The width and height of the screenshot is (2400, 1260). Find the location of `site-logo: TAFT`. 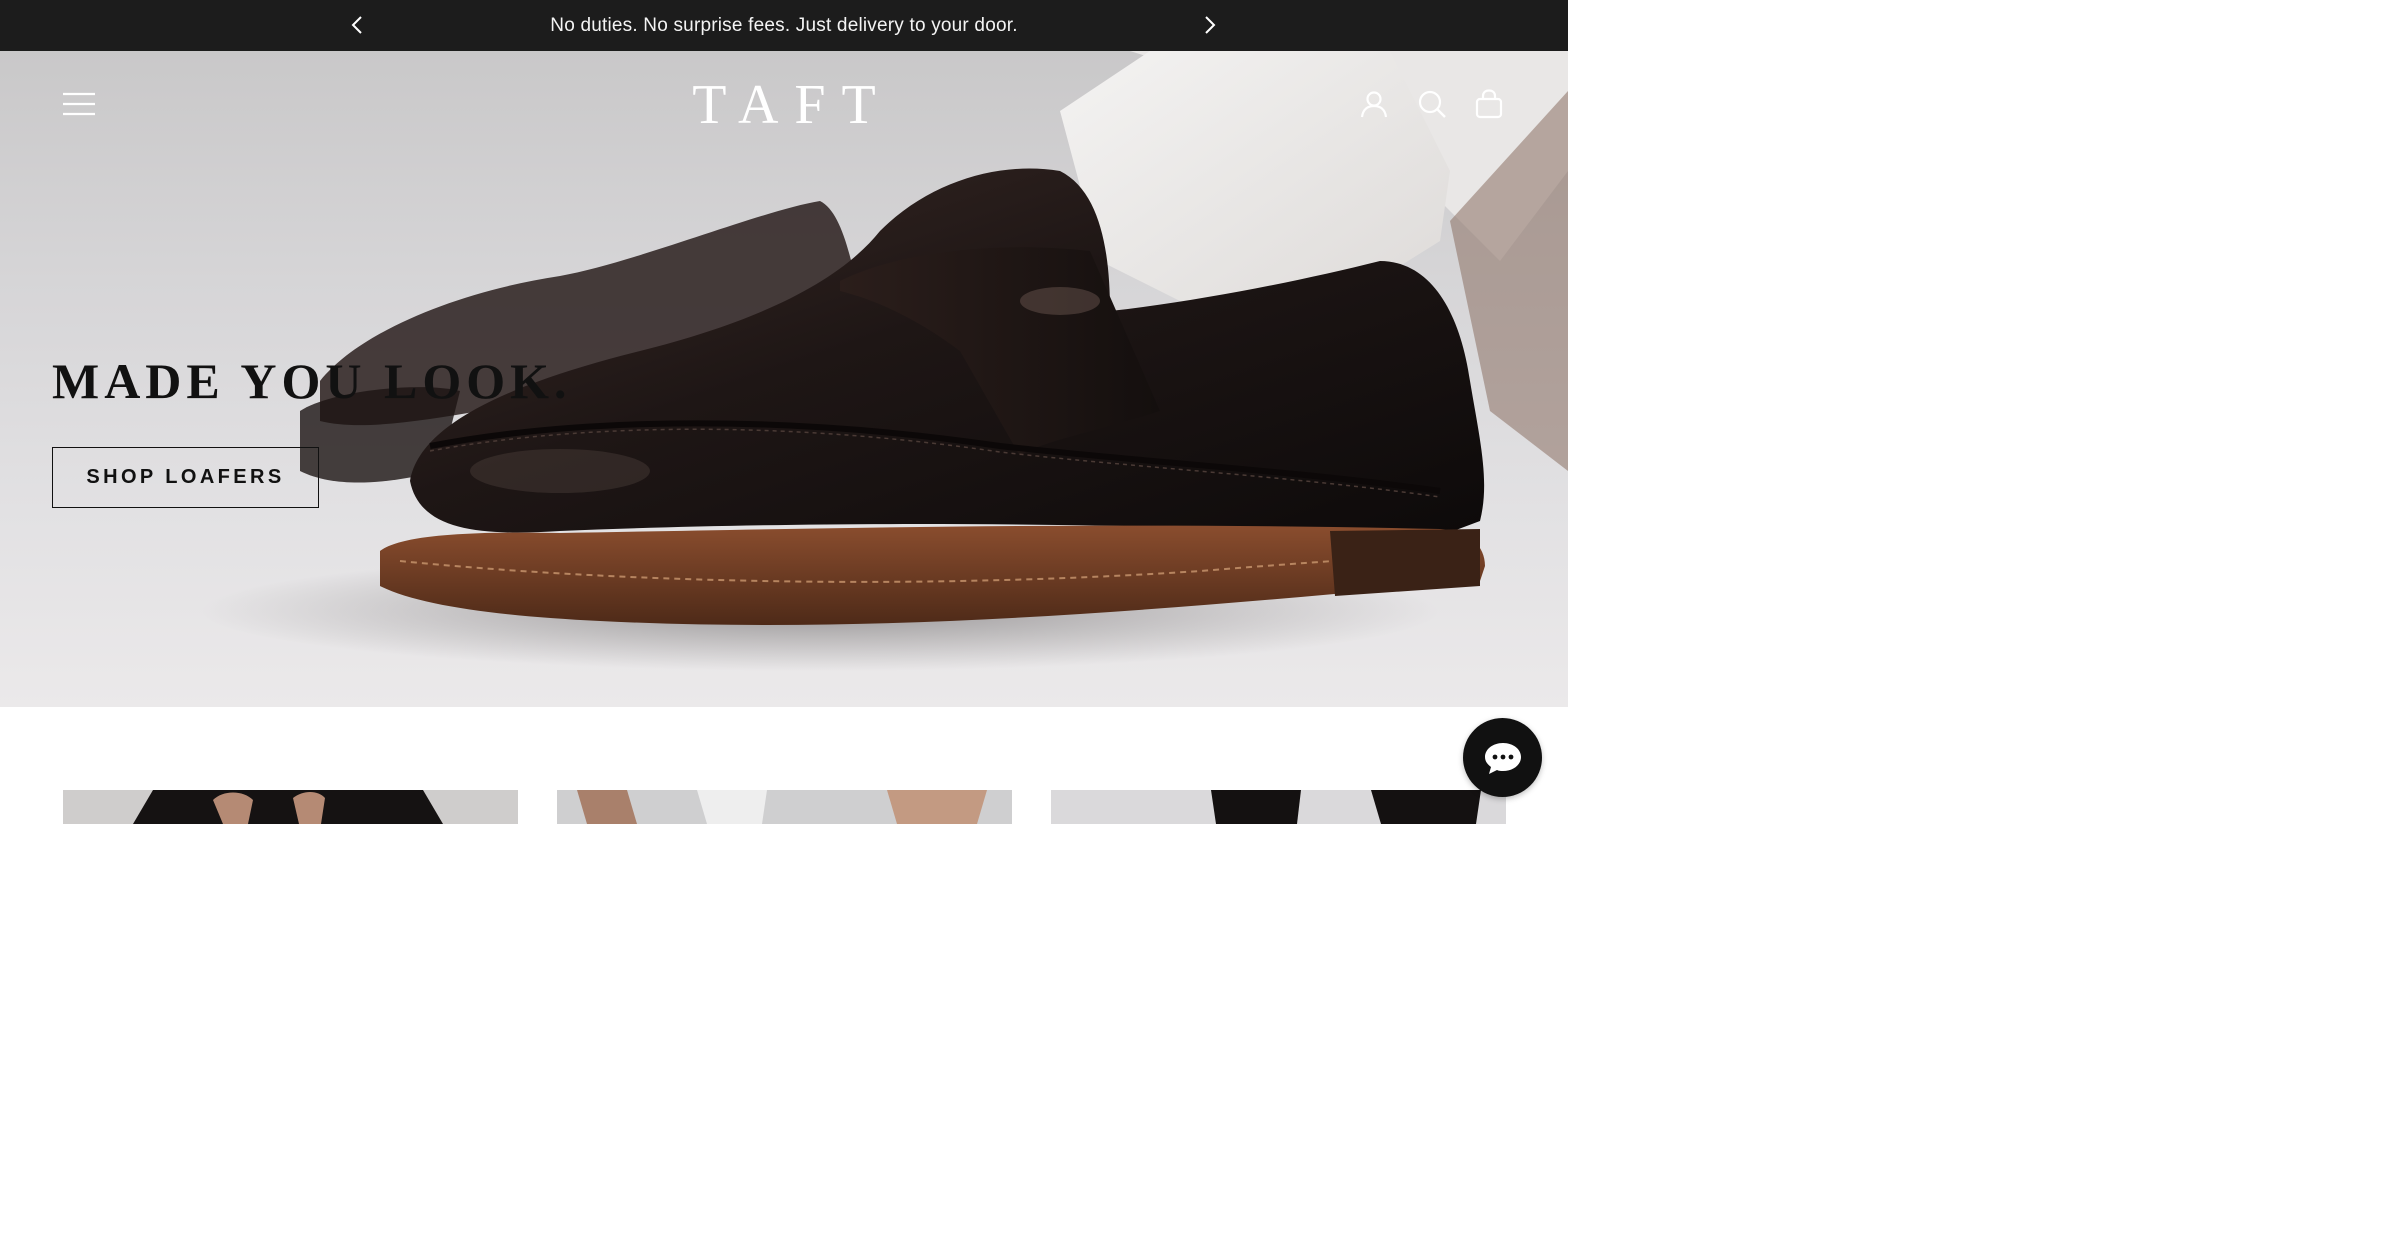

site-logo: TAFT is located at coordinates (784, 105).